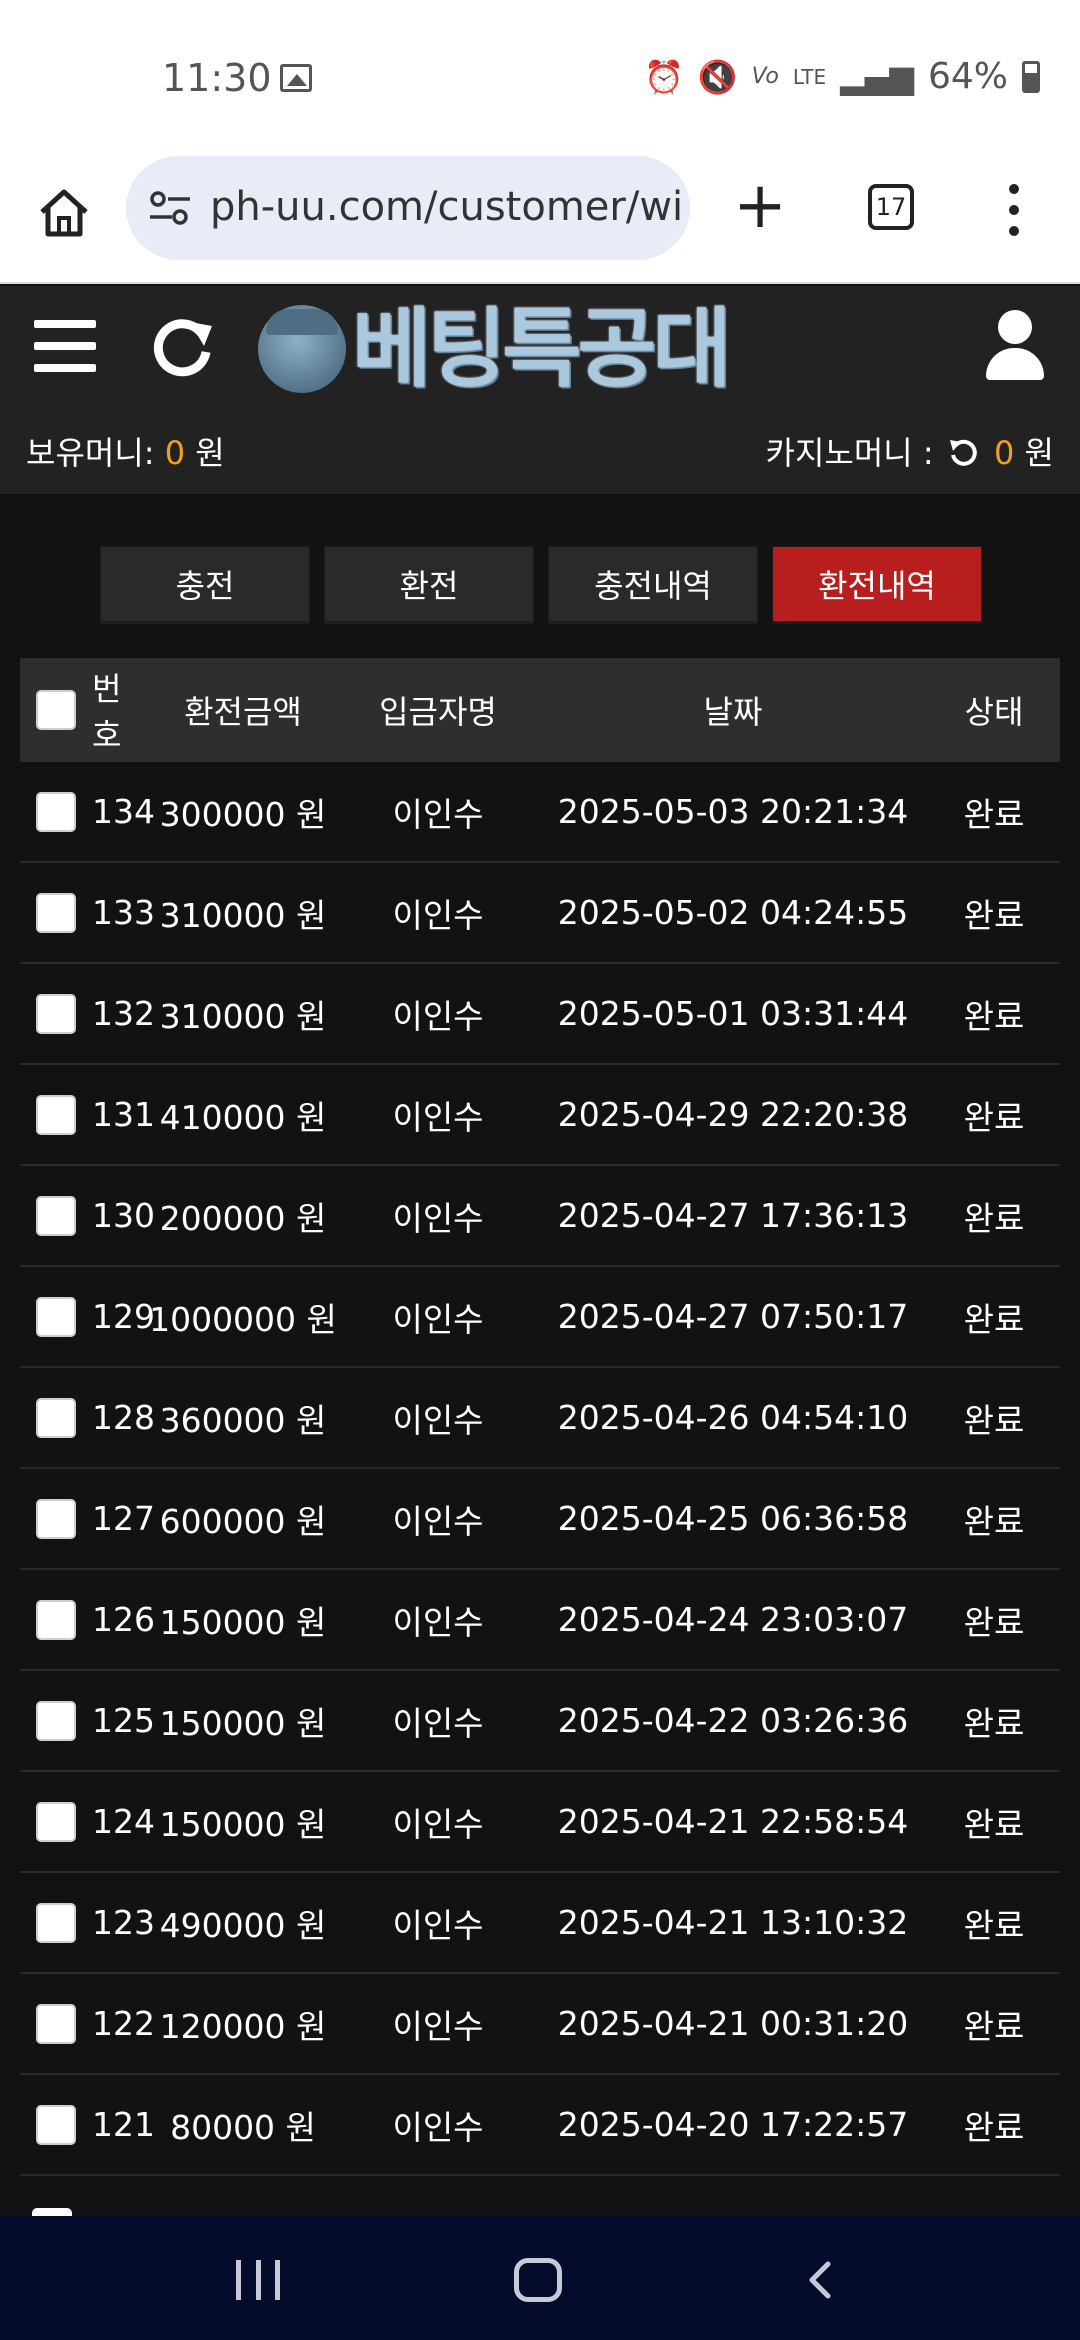 The width and height of the screenshot is (1080, 2340). I want to click on table-row: 134 300000 원 이인수 2025-05-03 20:21:34 완료, so click(540, 812).